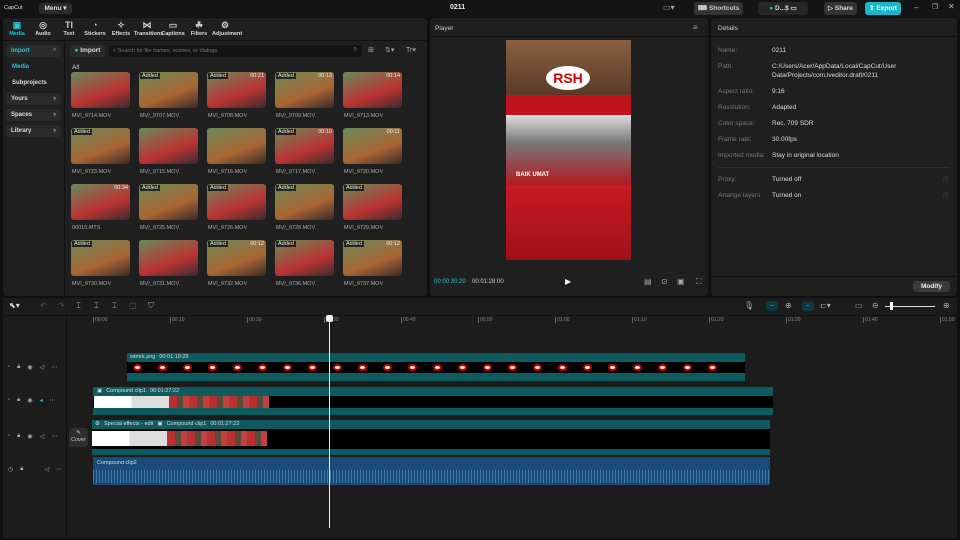  What do you see at coordinates (121, 28) in the screenshot?
I see `tab-effects: ✧ Effects` at bounding box center [121, 28].